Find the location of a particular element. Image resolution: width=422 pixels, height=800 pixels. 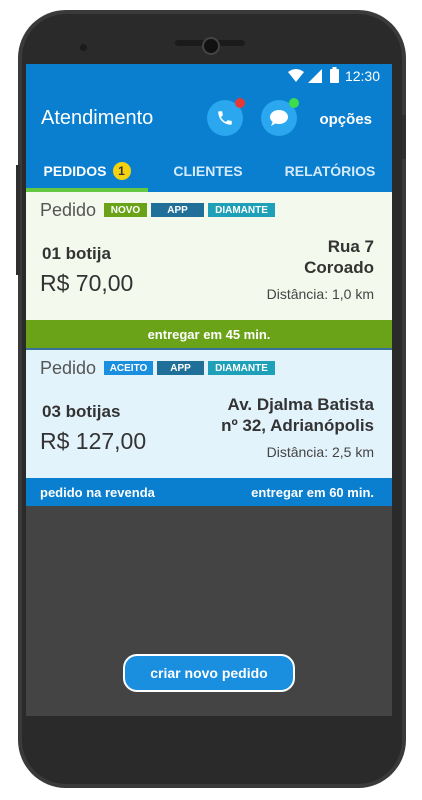

address-line2: nº 32, Adrianópolis is located at coordinates (297, 425).